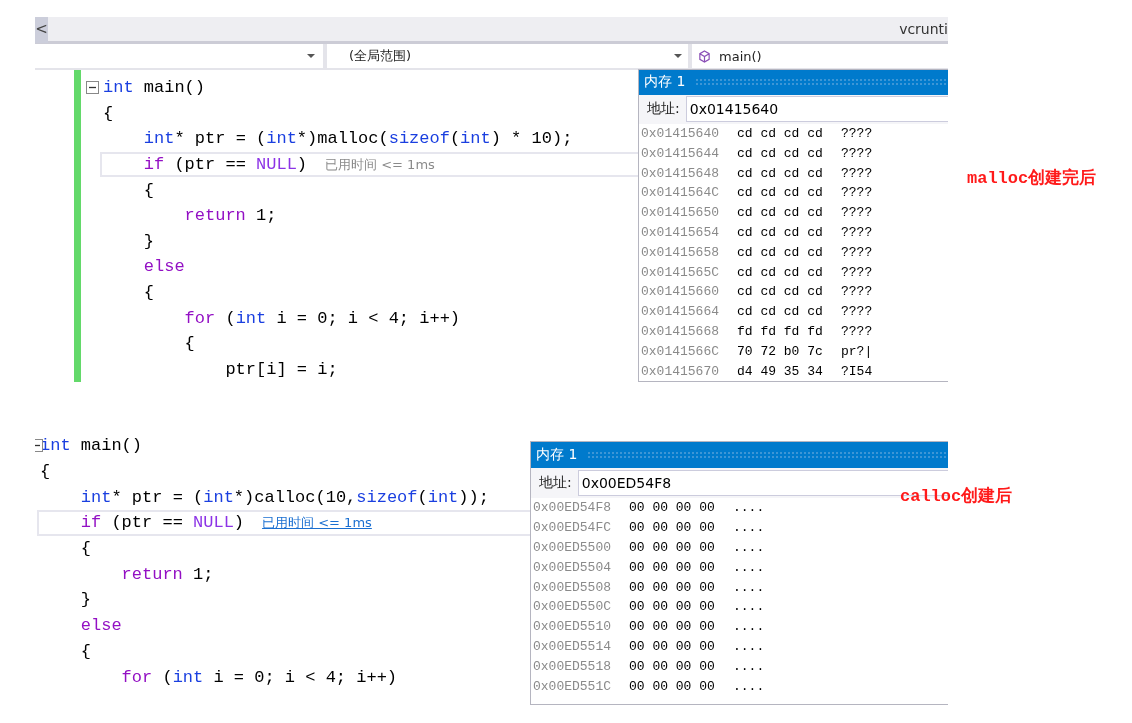 This screenshot has height=723, width=1132. What do you see at coordinates (680, 153) in the screenshot?
I see `memory-address: 0x01415644` at bounding box center [680, 153].